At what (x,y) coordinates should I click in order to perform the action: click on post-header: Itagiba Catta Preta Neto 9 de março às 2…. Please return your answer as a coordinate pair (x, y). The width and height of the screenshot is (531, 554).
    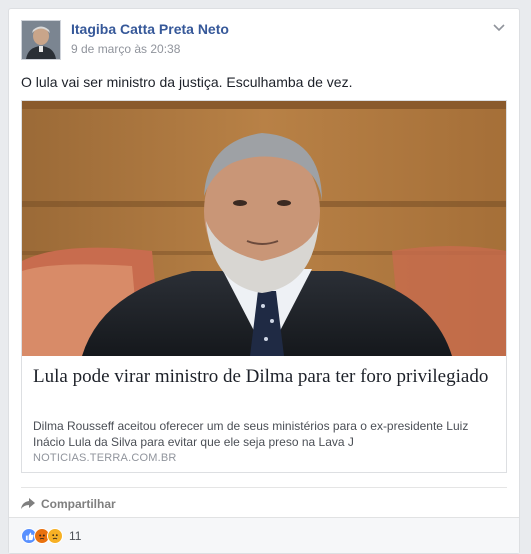
    Looking at the image, I should click on (264, 41).